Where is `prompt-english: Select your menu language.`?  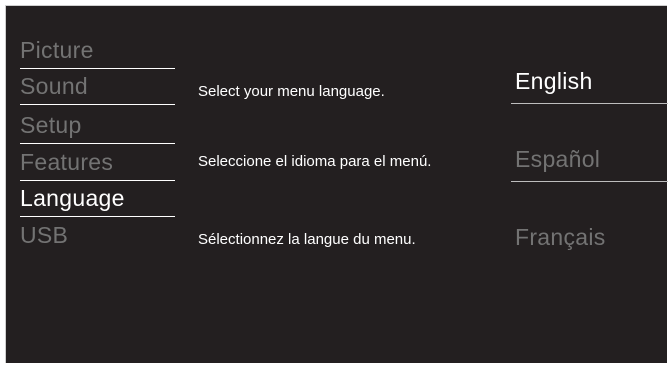 prompt-english: Select your menu language. is located at coordinates (291, 91).